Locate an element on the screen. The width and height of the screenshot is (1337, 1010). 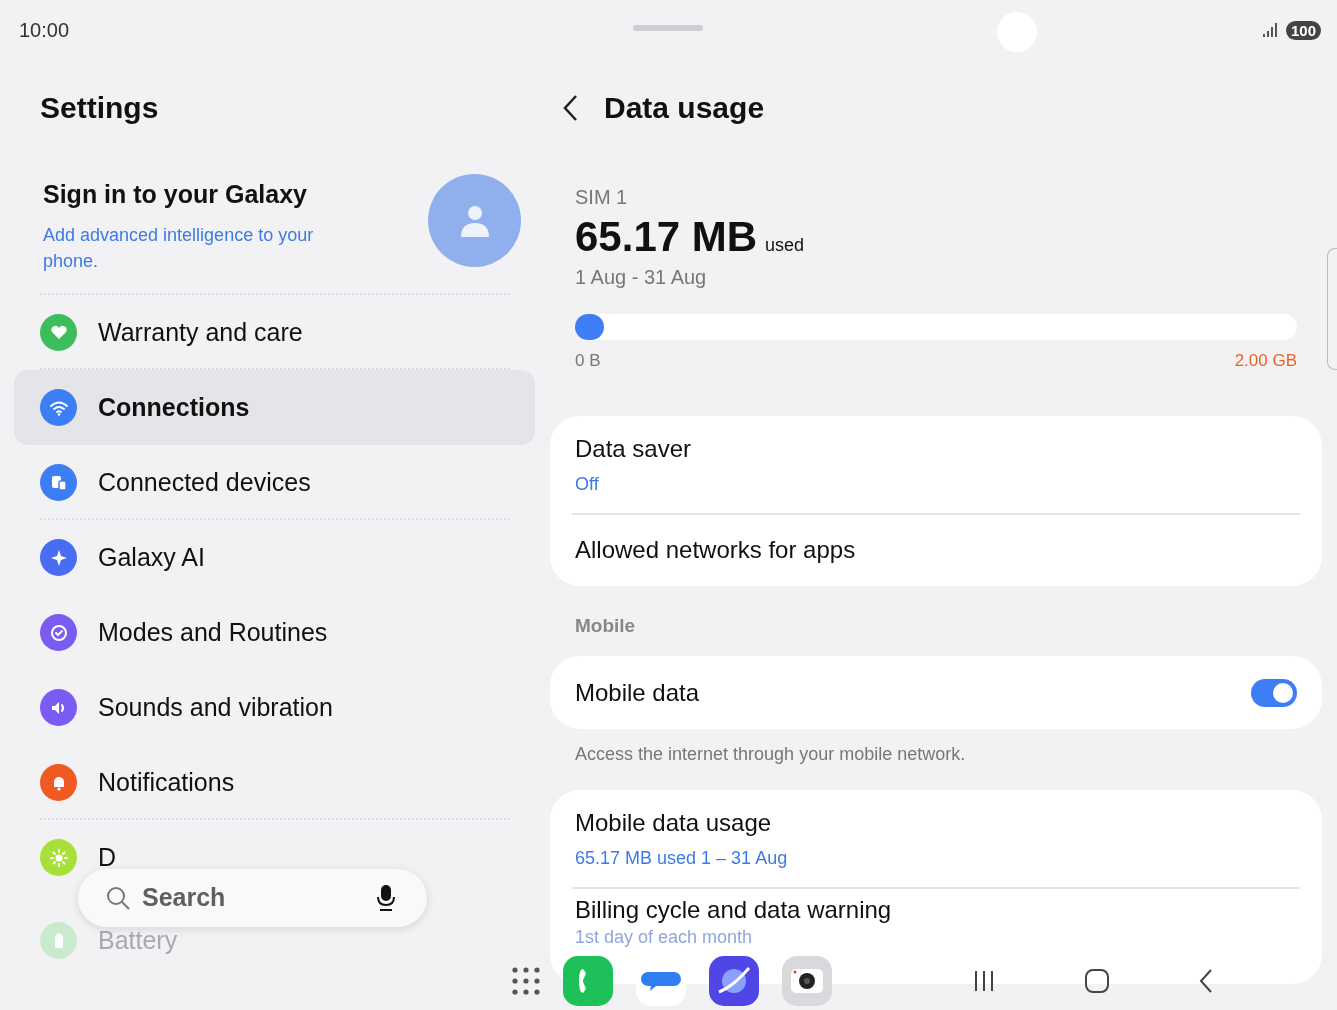
settings-item: Modes and Routines is located at coordinates (213, 632).